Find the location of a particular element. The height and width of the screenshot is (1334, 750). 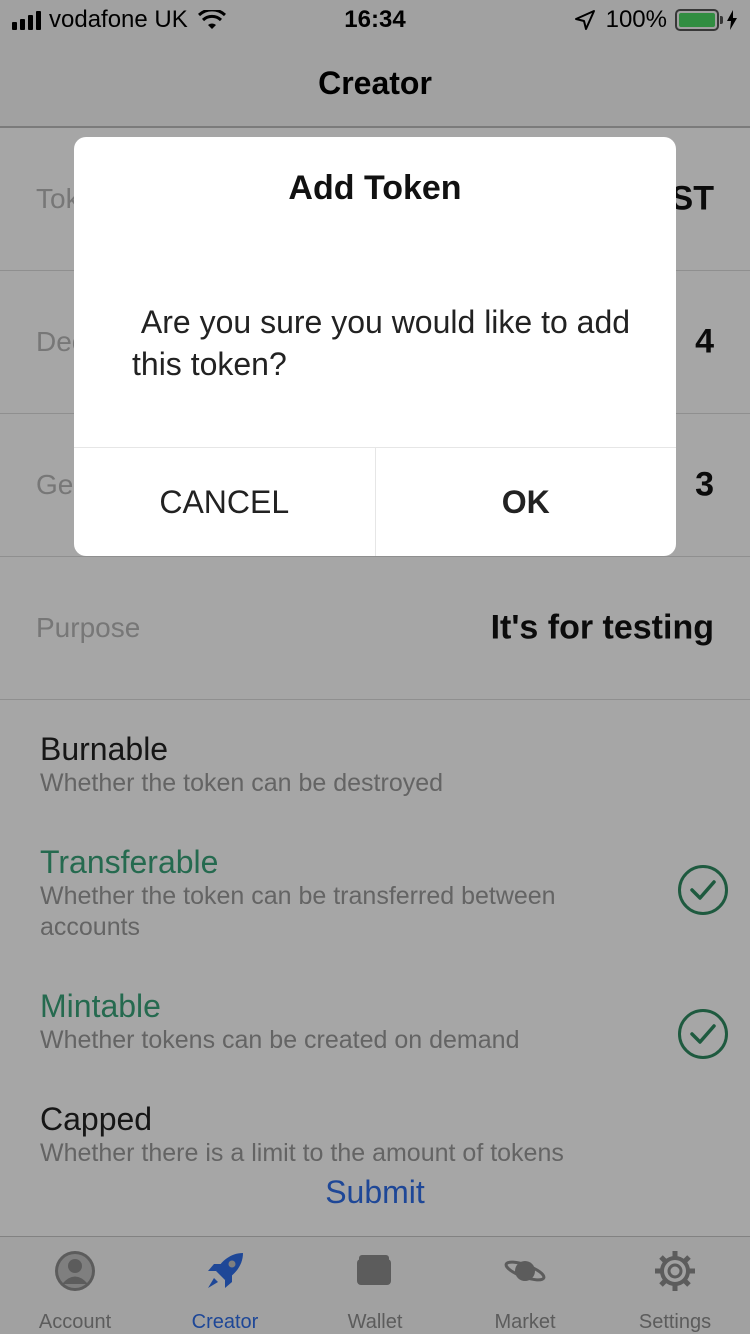

dialog-title: Add Token is located at coordinates (375, 188).